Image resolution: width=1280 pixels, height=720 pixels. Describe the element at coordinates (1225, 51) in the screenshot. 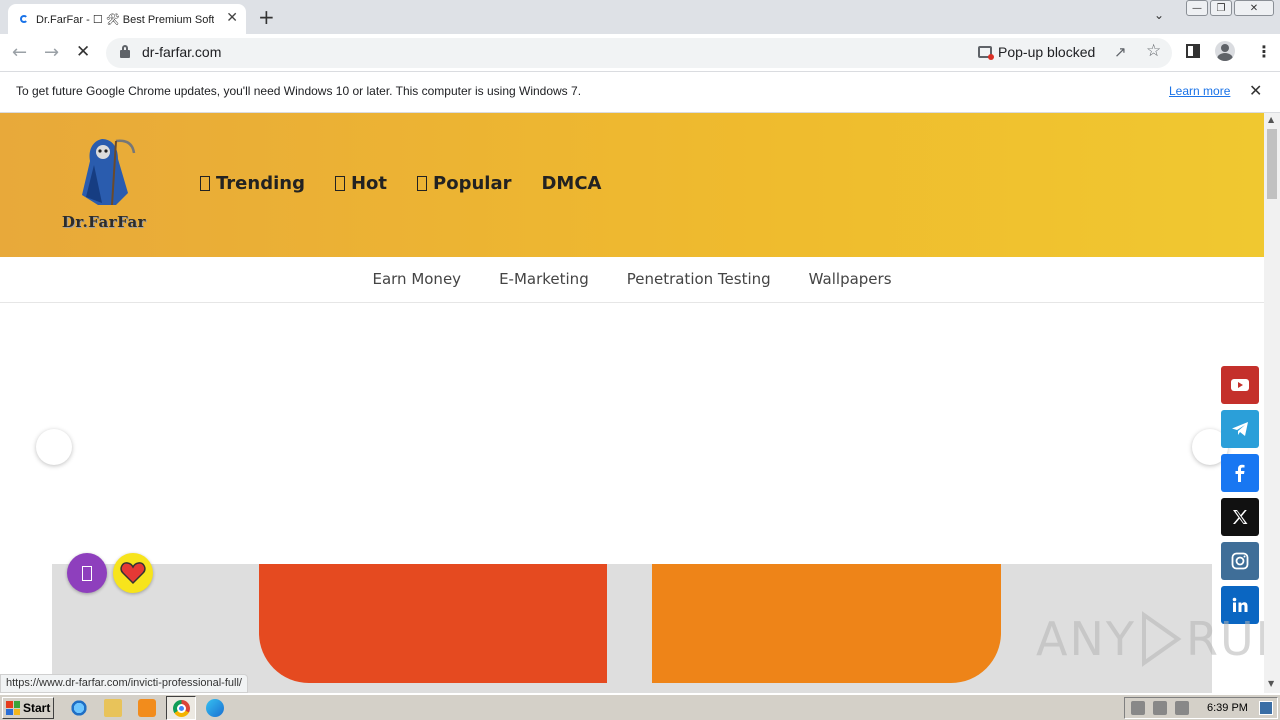

I see `profile-avatar-icon` at that location.